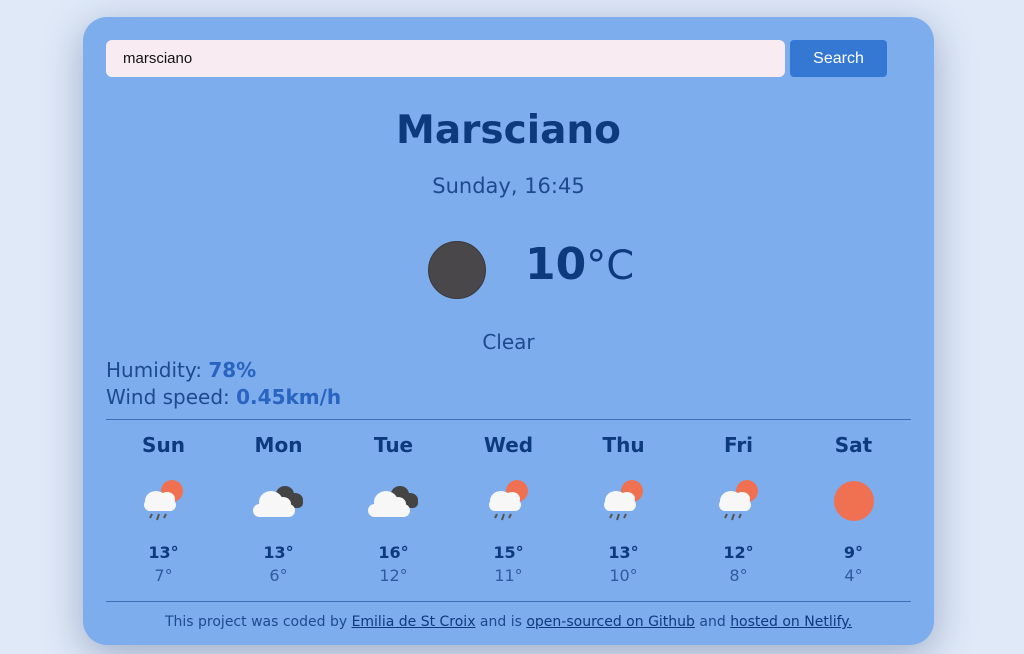  Describe the element at coordinates (289, 397) in the screenshot. I see `wind-value: 0.45km/h` at that location.